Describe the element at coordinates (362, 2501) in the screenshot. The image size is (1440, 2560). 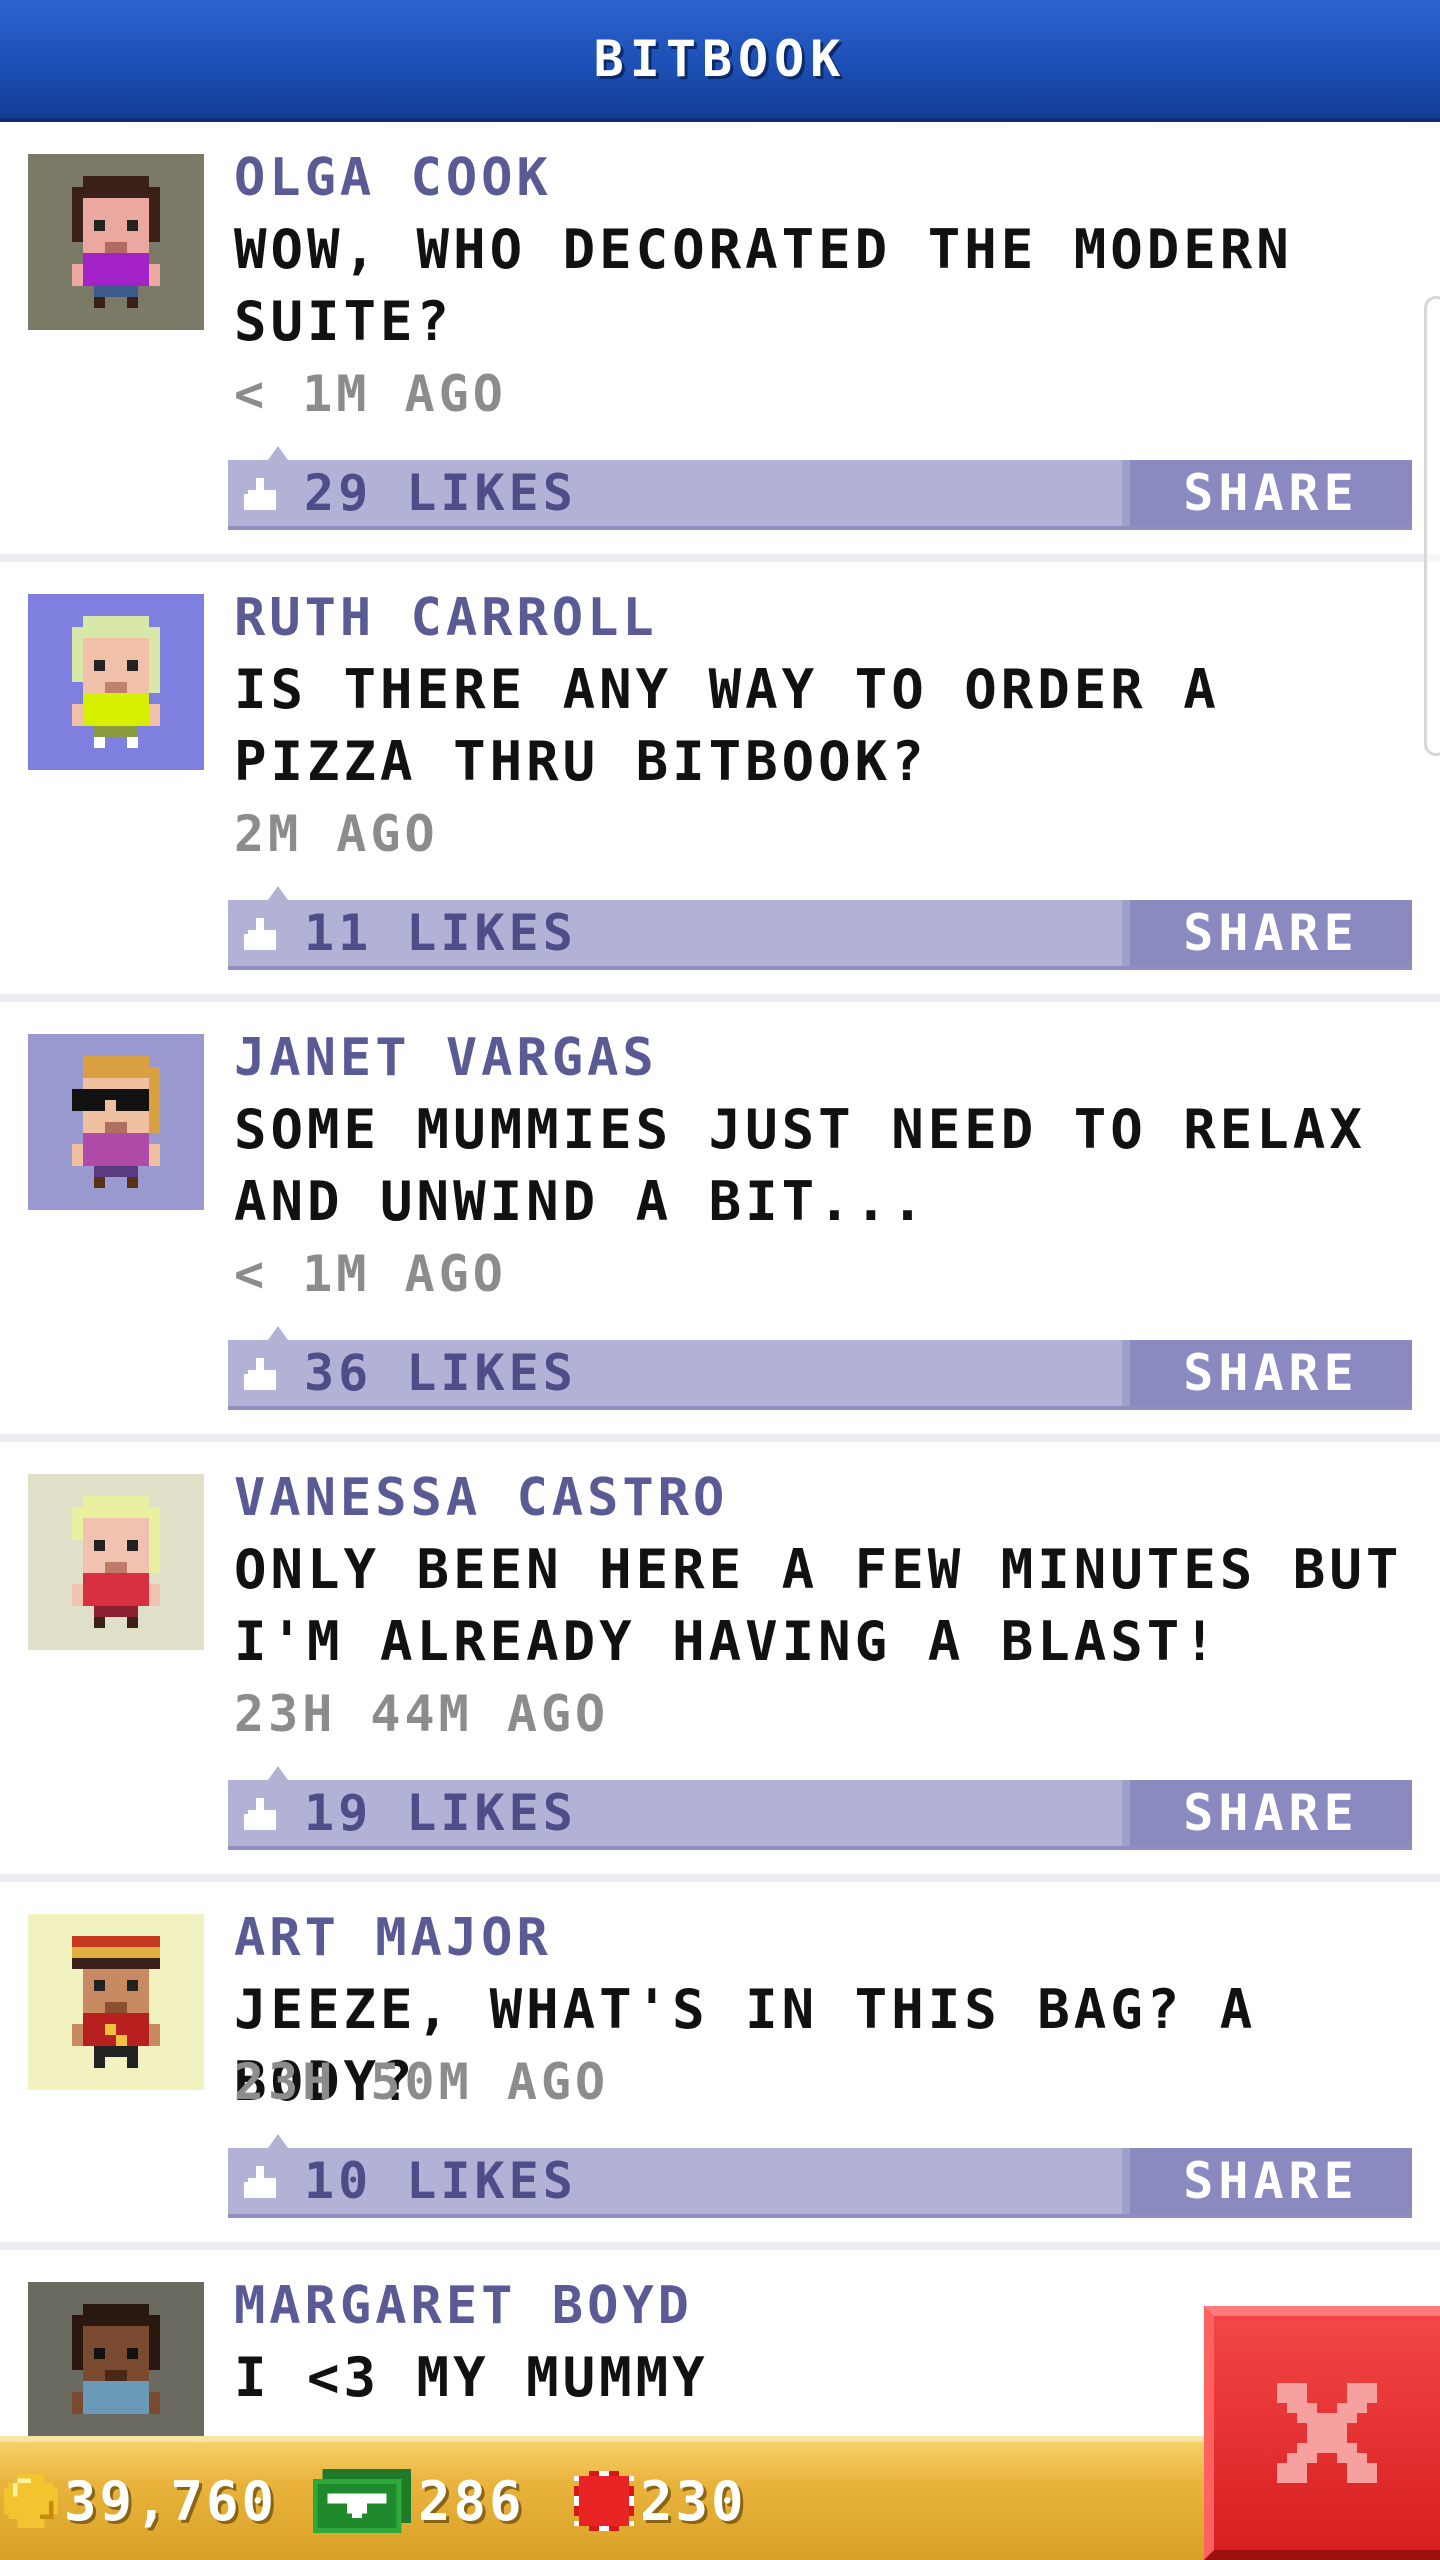
I see `bux-icon` at that location.